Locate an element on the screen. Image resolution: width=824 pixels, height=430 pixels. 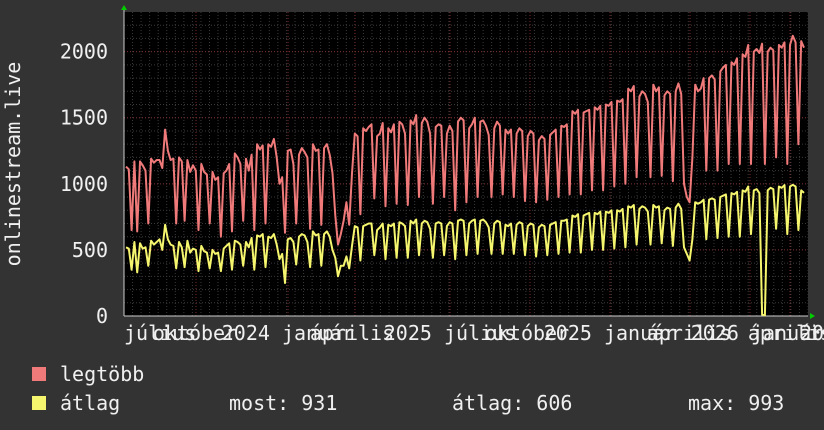
stat-average: átlag: 606 is located at coordinates (512, 403).